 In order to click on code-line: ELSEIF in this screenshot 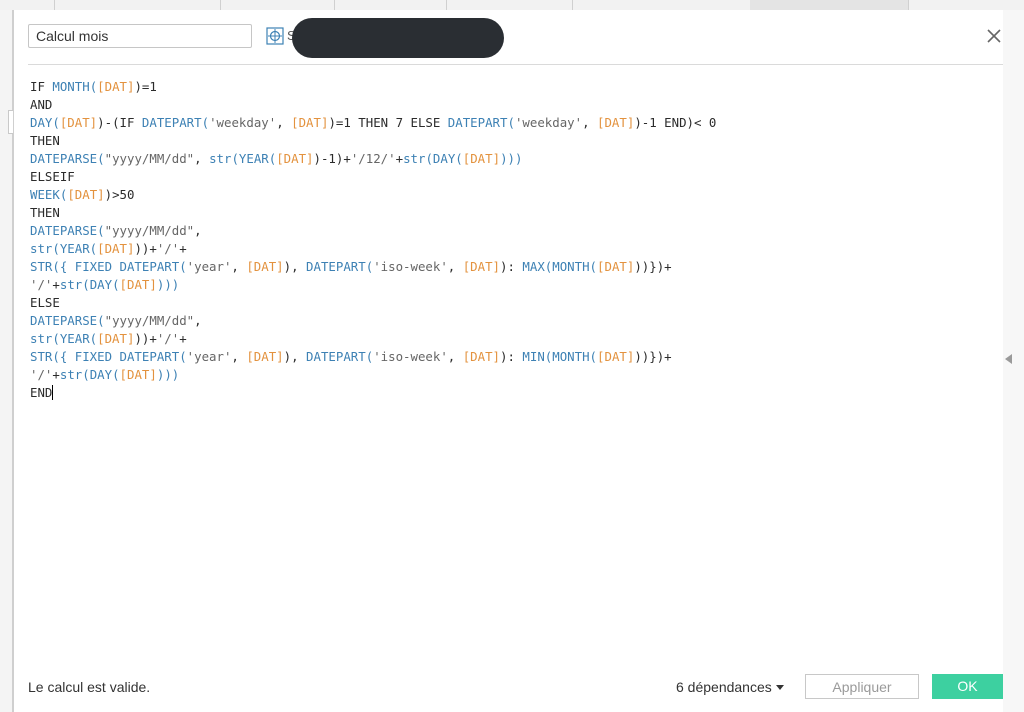, I will do `click(510, 177)`.